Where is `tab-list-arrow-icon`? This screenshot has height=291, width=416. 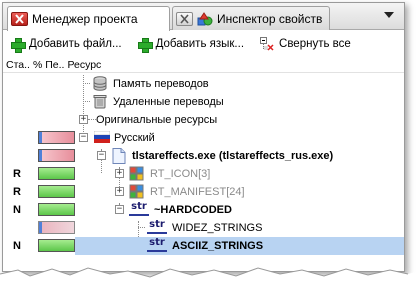
tab-list-arrow-icon is located at coordinates (389, 15).